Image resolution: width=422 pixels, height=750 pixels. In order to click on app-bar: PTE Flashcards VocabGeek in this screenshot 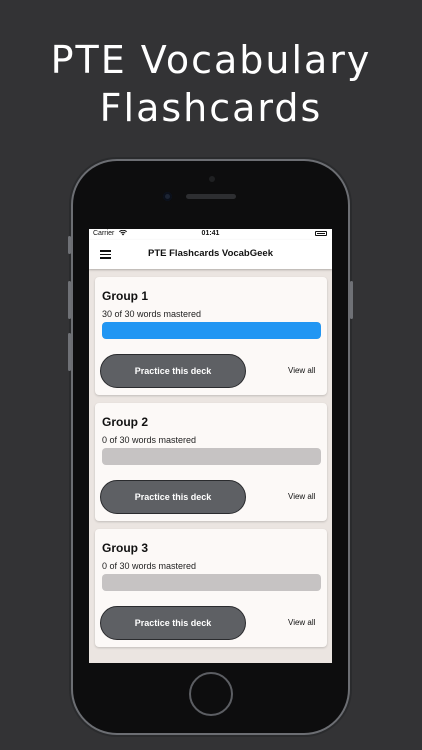, I will do `click(210, 254)`.